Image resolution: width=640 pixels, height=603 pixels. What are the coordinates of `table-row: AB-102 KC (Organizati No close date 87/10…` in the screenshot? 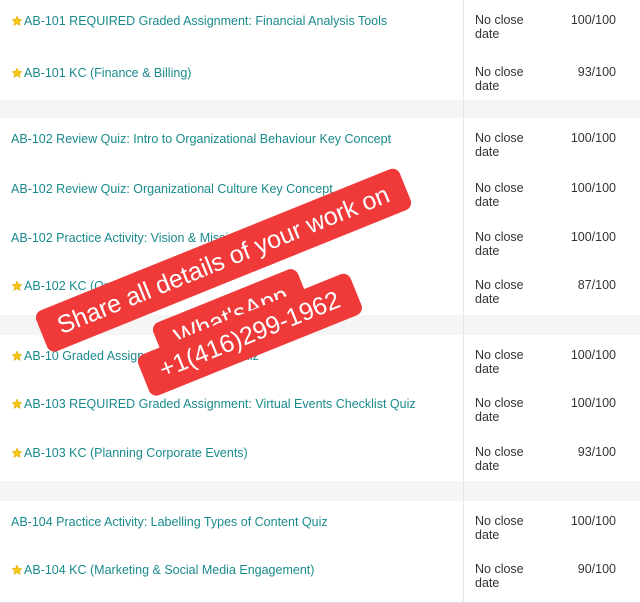 It's located at (320, 290).